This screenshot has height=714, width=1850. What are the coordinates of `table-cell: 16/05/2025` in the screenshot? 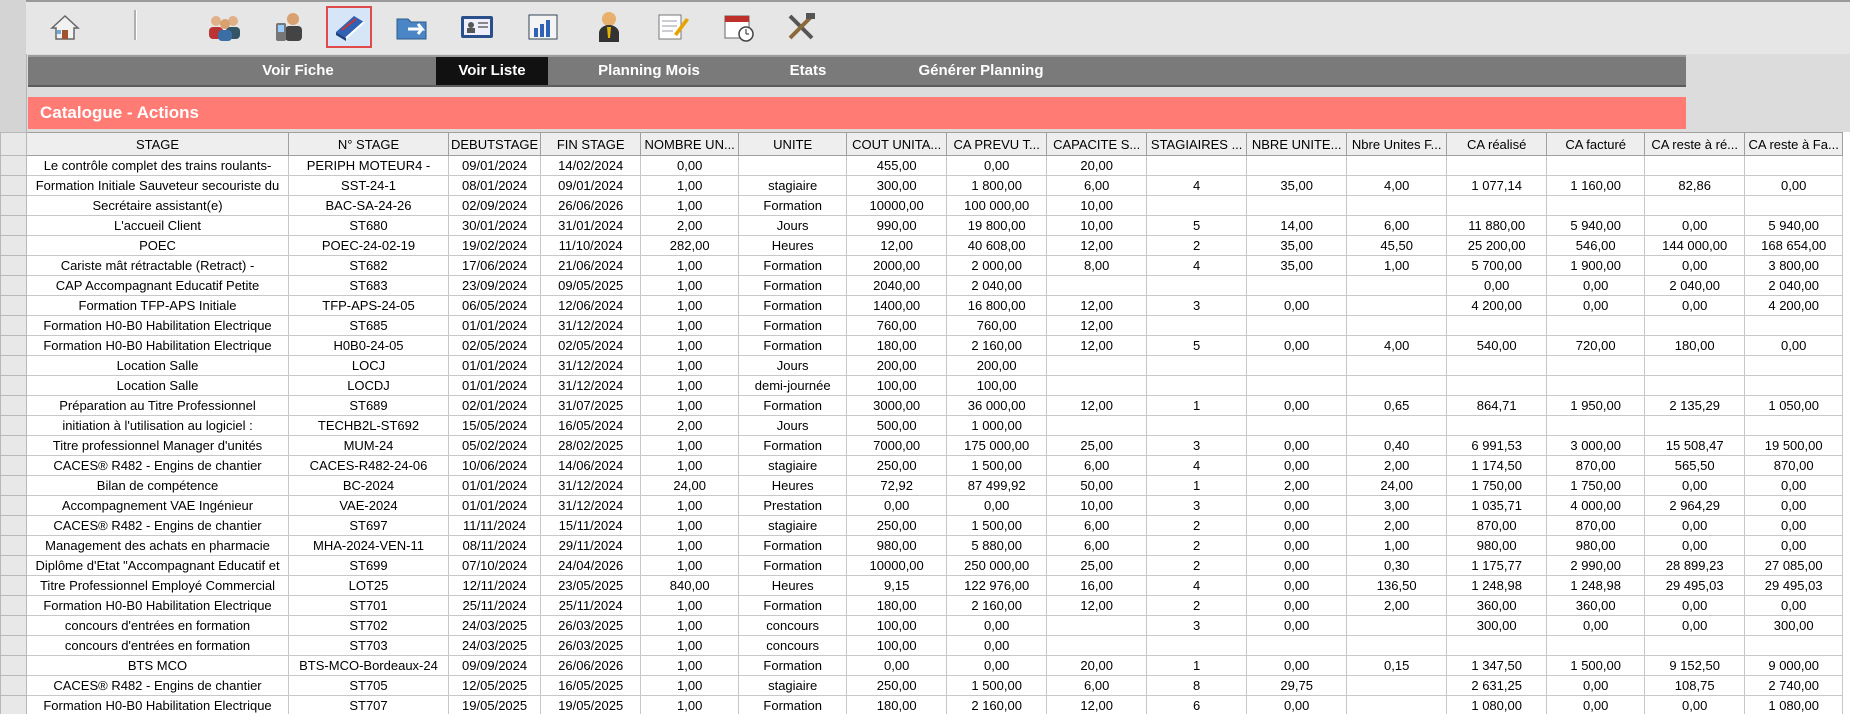 It's located at (591, 685).